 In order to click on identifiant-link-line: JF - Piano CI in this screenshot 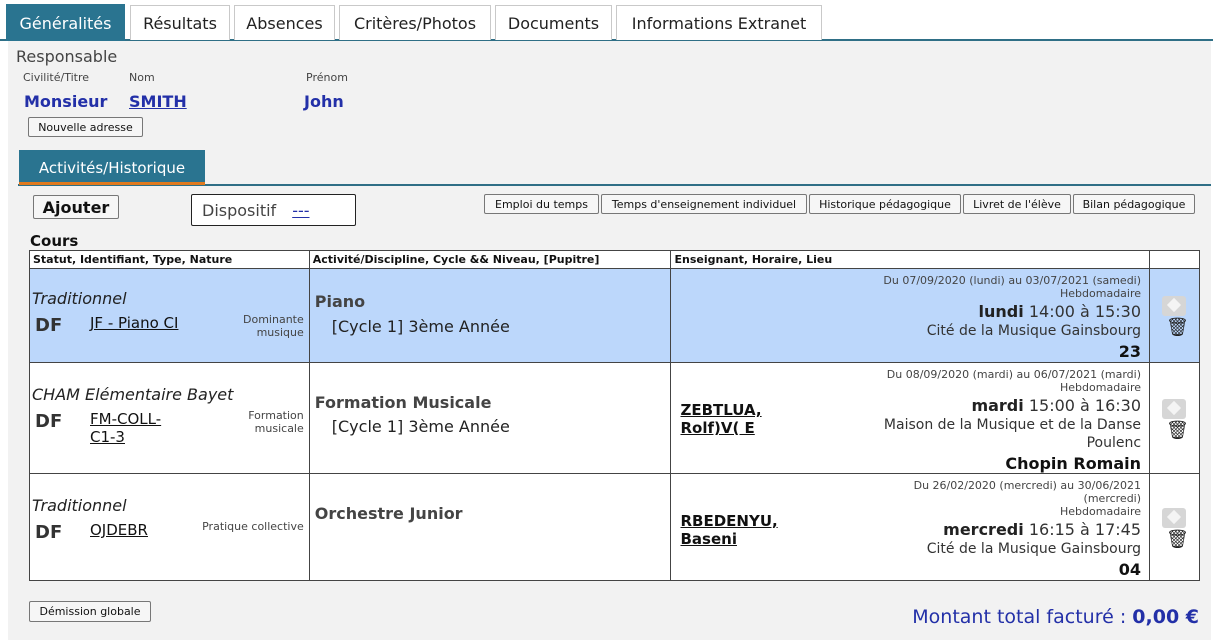, I will do `click(134, 323)`.